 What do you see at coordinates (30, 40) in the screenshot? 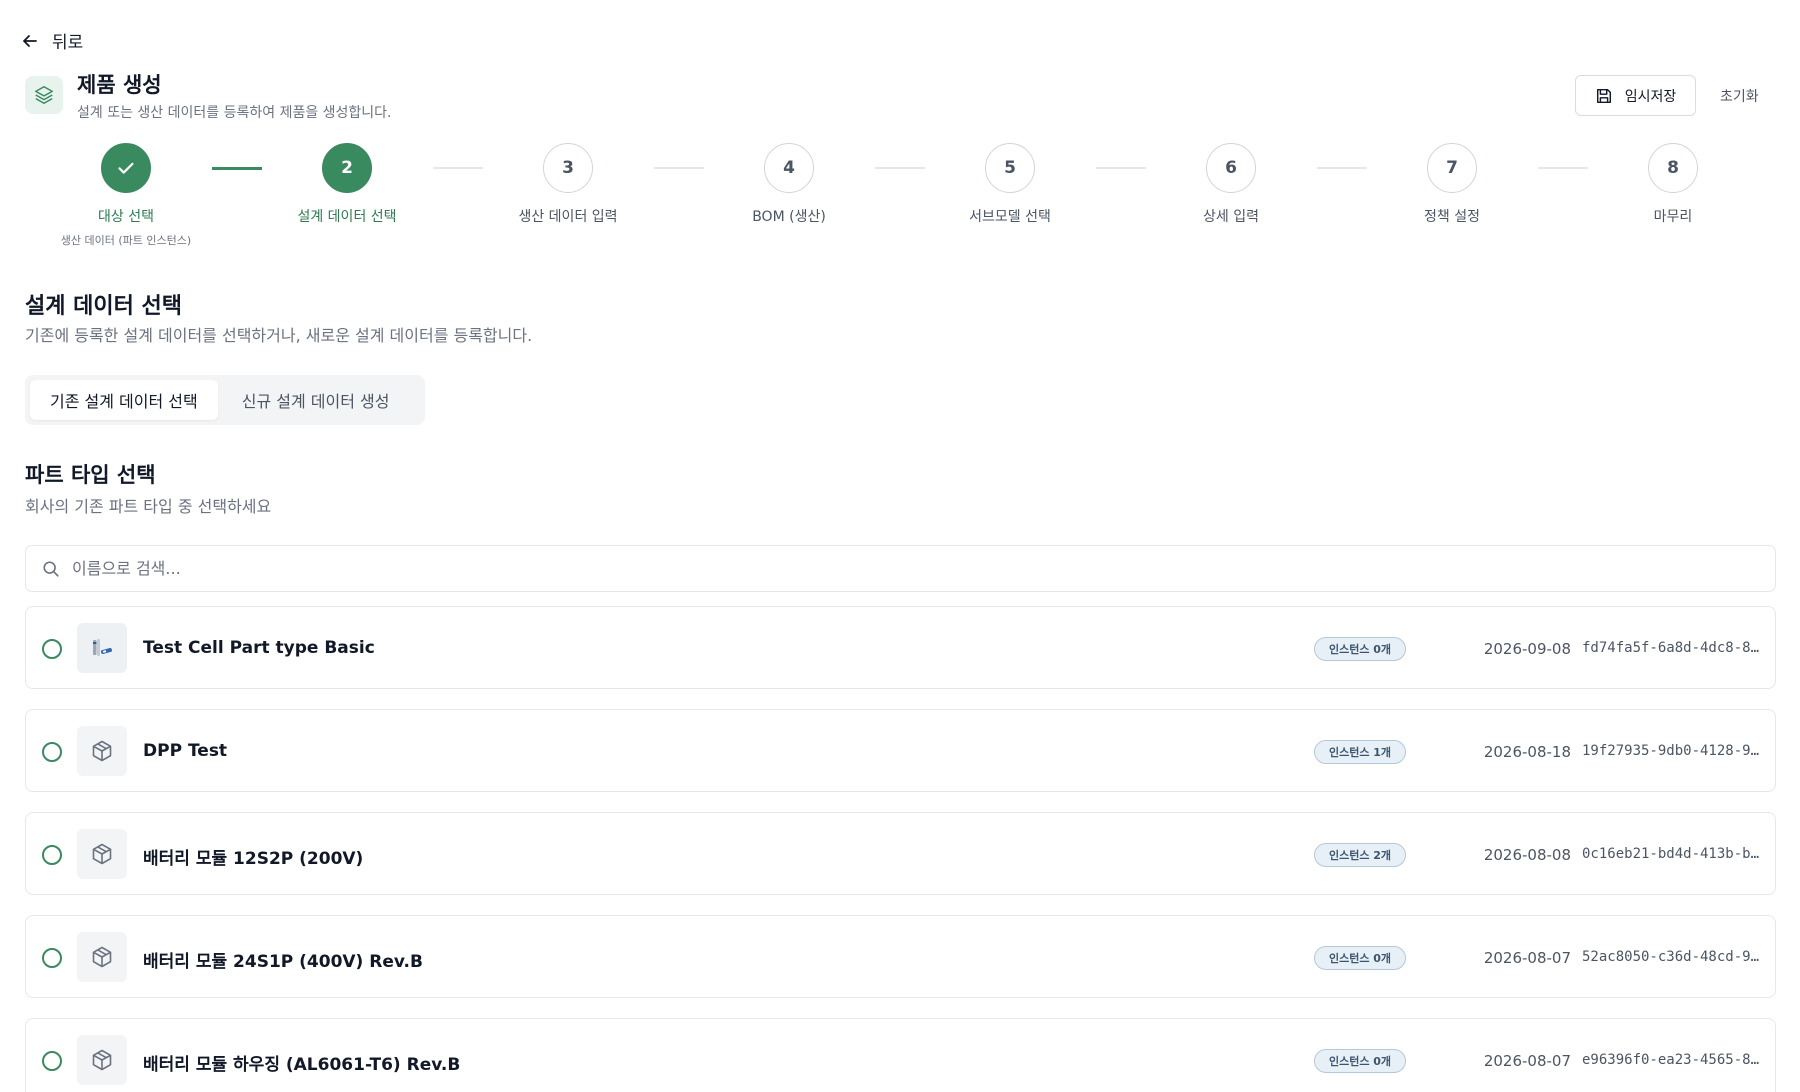
I see `arrow-left-icon` at bounding box center [30, 40].